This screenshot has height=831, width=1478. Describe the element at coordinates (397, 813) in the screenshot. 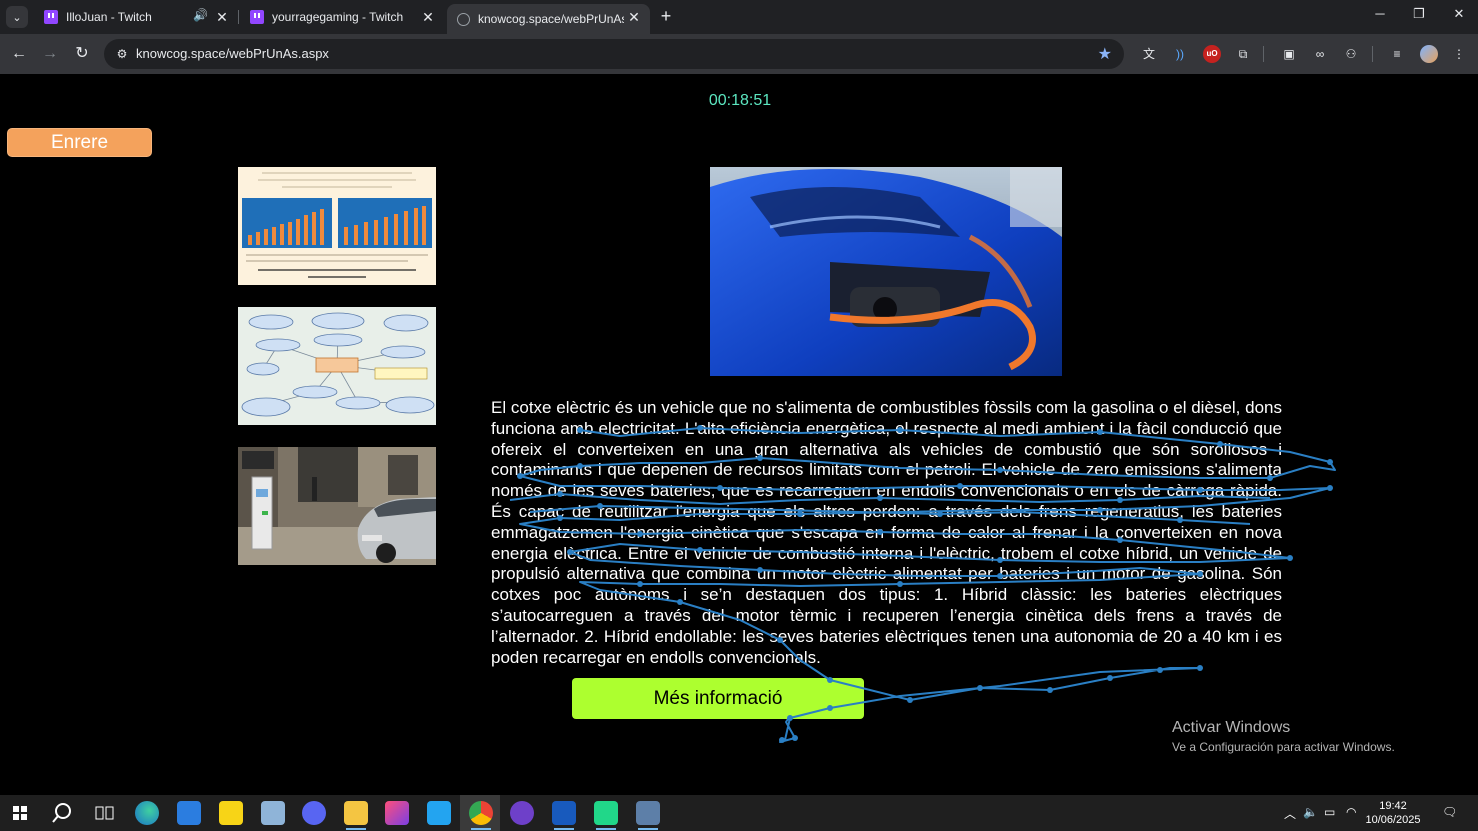

I see `app-hexagon-icon` at that location.